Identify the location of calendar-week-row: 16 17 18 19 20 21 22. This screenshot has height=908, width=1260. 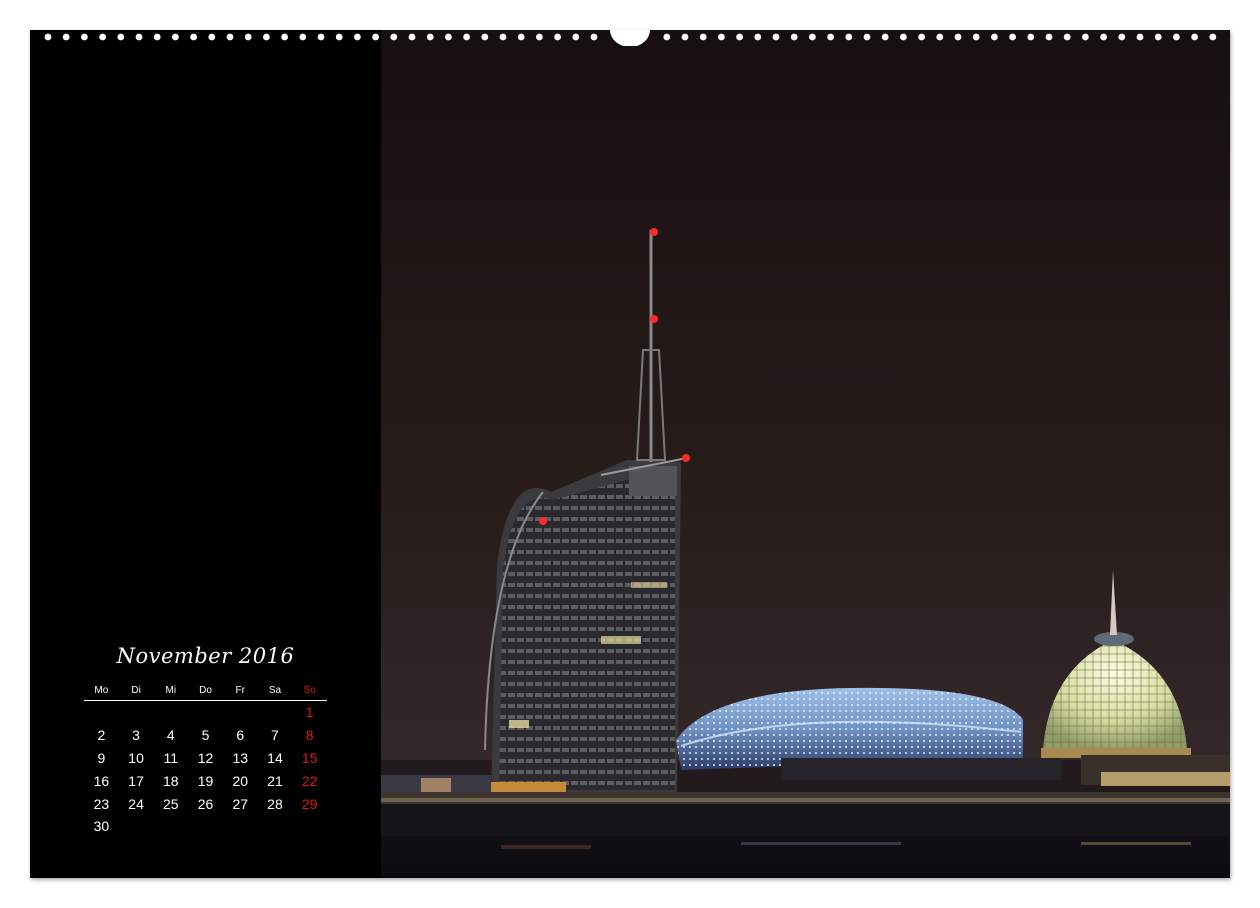
(205, 780).